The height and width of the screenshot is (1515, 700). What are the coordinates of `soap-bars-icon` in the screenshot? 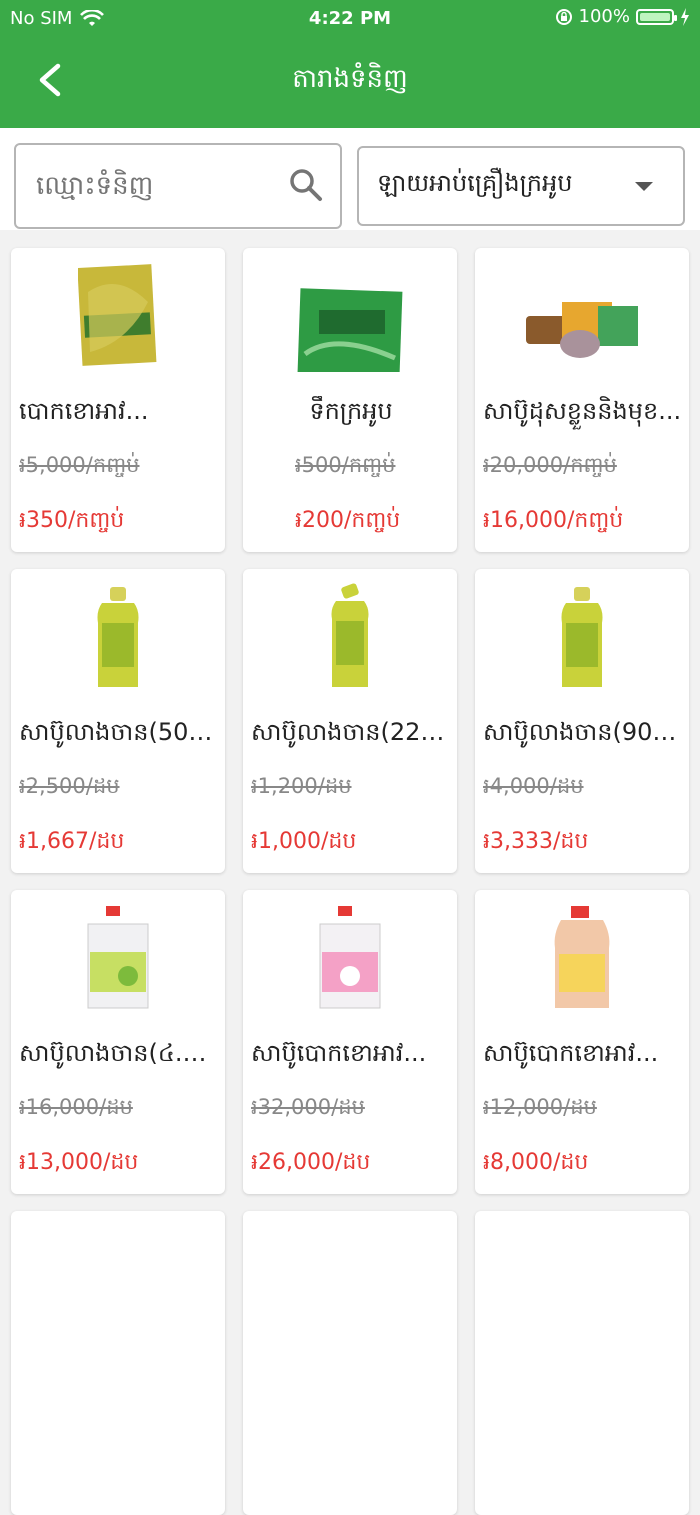 It's located at (582, 330).